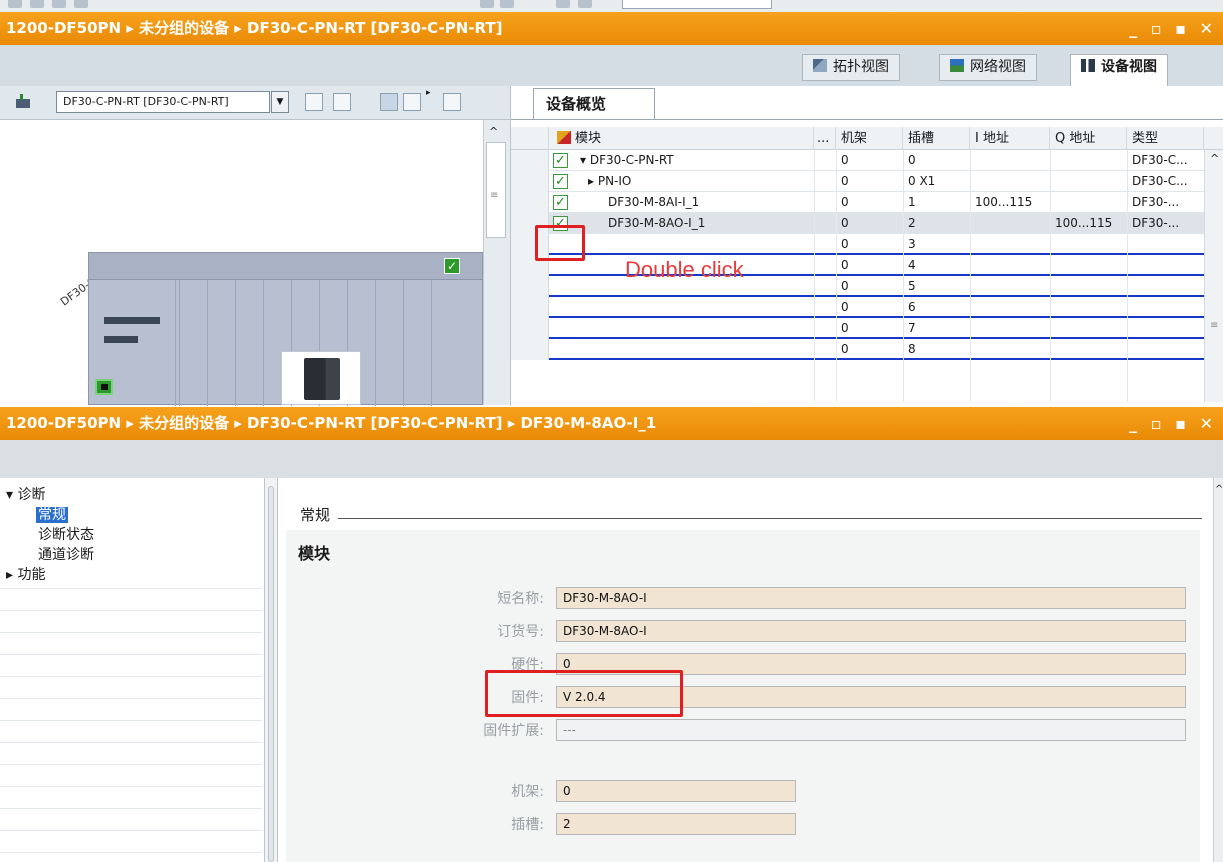  I want to click on header-rack: 机架, so click(869, 138).